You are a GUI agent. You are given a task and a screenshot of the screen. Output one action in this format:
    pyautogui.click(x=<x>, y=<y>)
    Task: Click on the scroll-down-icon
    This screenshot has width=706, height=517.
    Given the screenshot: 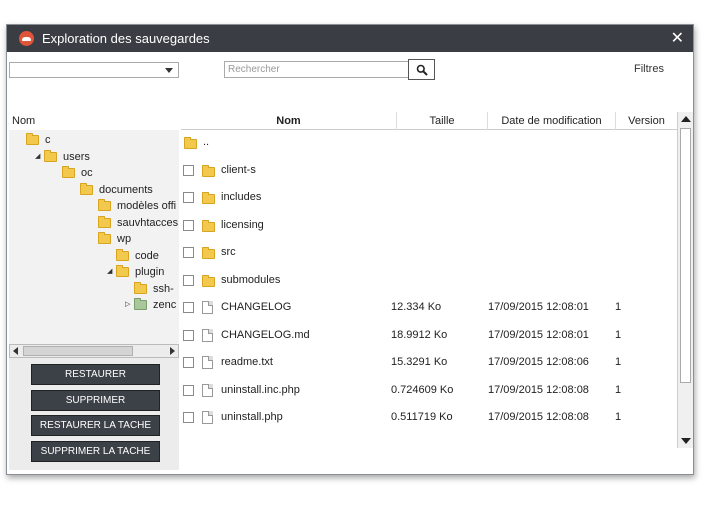 What is the action you would take?
    pyautogui.click(x=686, y=441)
    